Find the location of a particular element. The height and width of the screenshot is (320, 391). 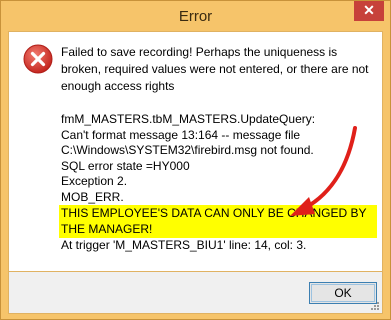

resize-grip-icon is located at coordinates (375, 306).